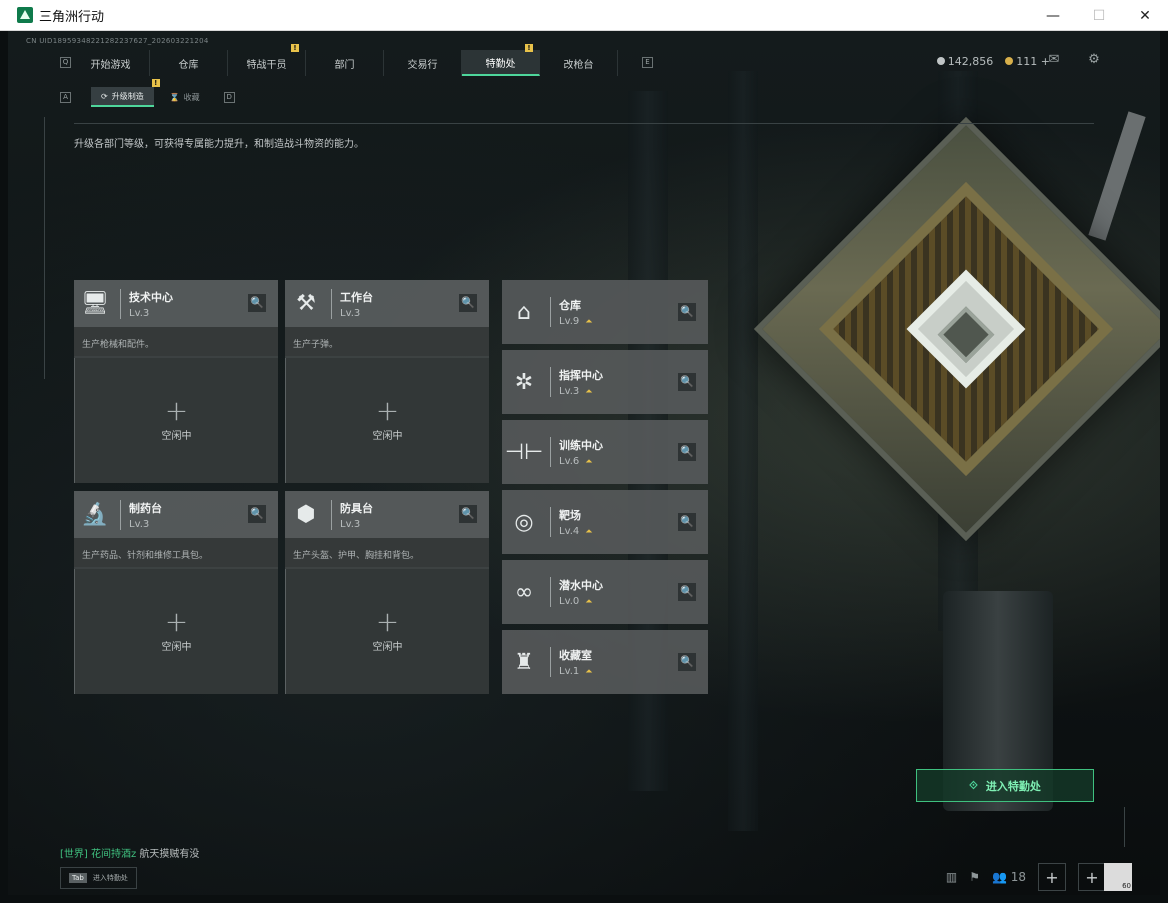 This screenshot has width=1168, height=903. What do you see at coordinates (605, 452) in the screenshot?
I see `facility-training-center: ⊣⊢ 训练中心 Lv.6 ⏶ 🔍` at bounding box center [605, 452].